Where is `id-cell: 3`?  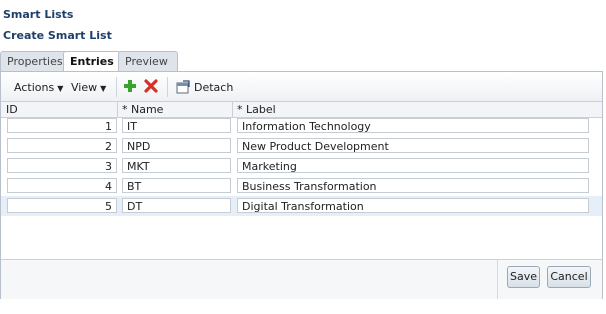 id-cell: 3 is located at coordinates (62, 165).